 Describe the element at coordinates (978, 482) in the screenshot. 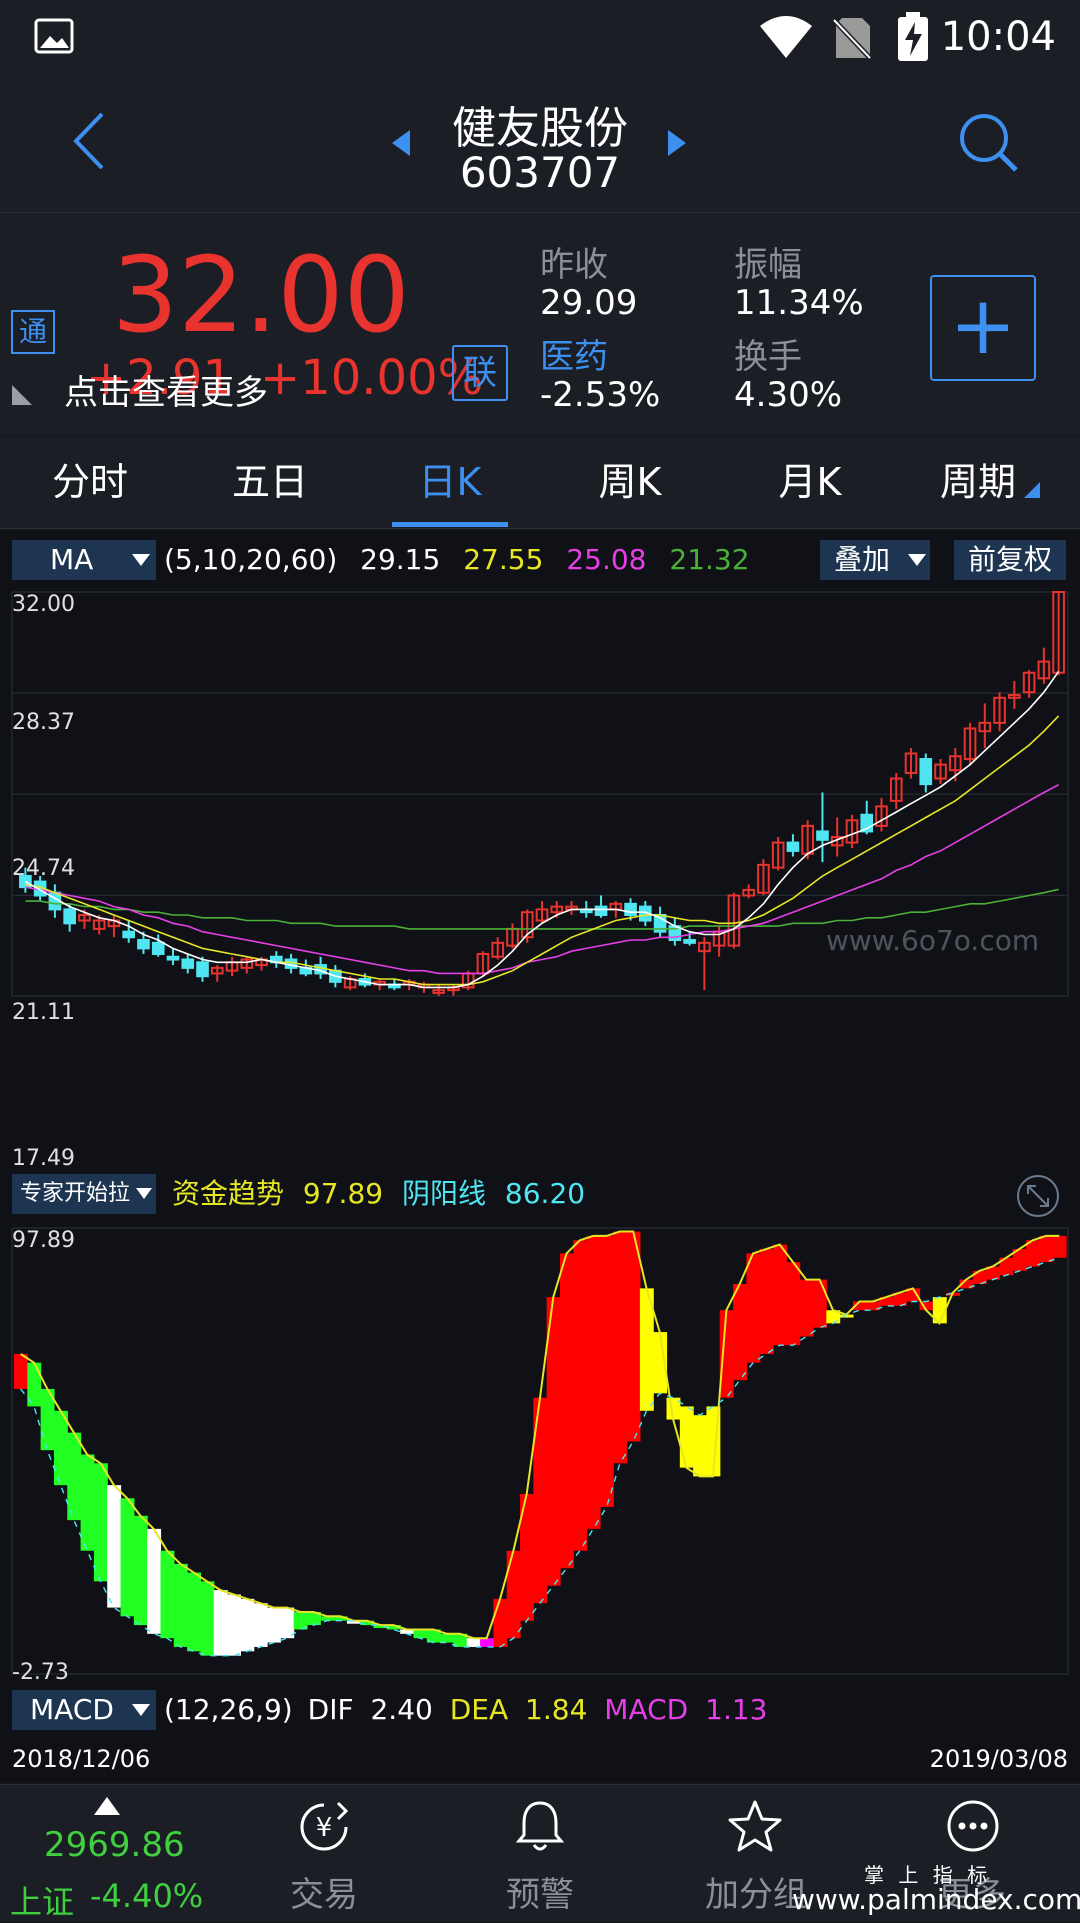

I see `tab-period: 周期` at that location.